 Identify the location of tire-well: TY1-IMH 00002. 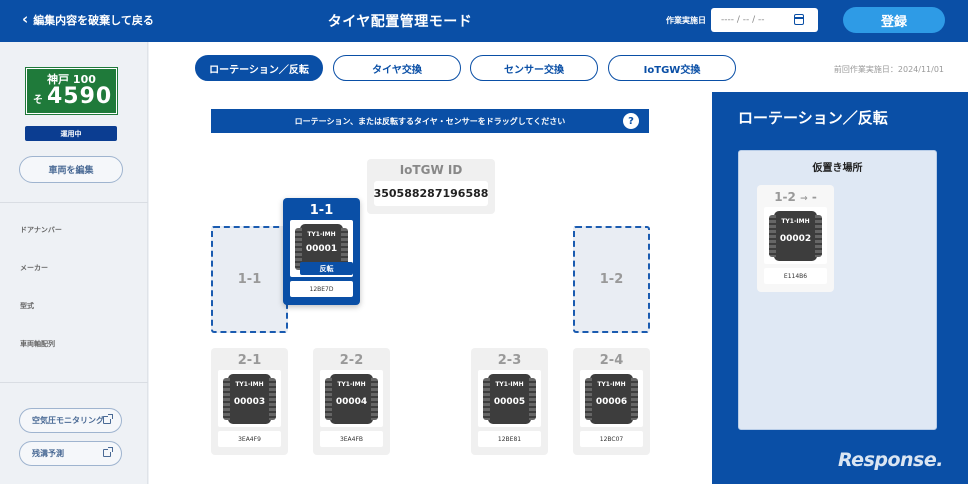
(795, 235).